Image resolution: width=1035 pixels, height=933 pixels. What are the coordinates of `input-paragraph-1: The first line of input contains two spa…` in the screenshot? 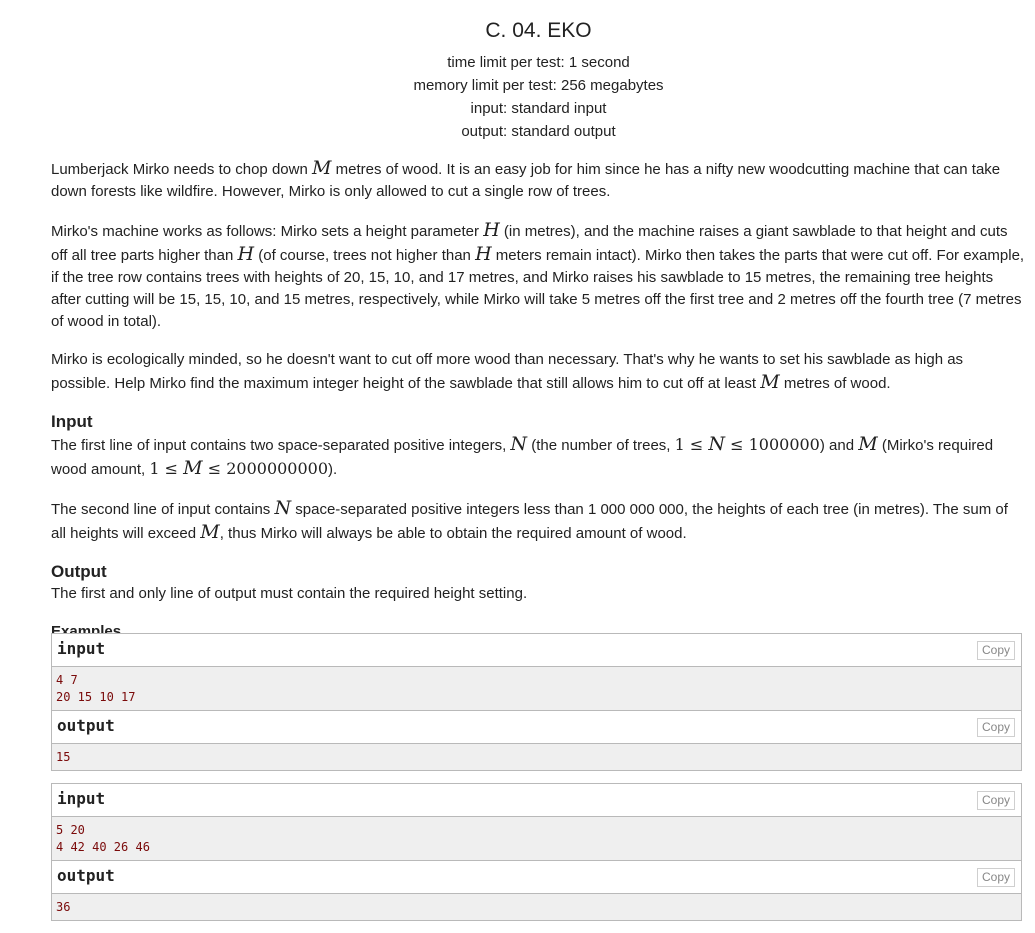 It's located at (538, 457).